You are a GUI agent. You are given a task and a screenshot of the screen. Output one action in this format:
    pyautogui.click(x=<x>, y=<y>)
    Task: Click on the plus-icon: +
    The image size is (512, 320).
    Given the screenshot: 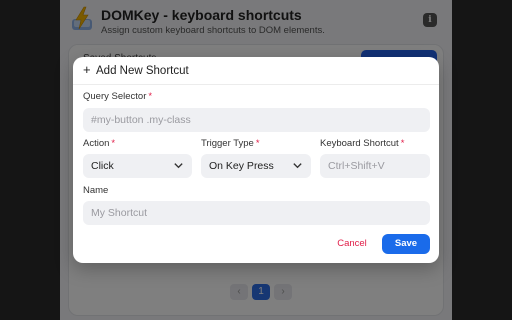 What is the action you would take?
    pyautogui.click(x=87, y=69)
    